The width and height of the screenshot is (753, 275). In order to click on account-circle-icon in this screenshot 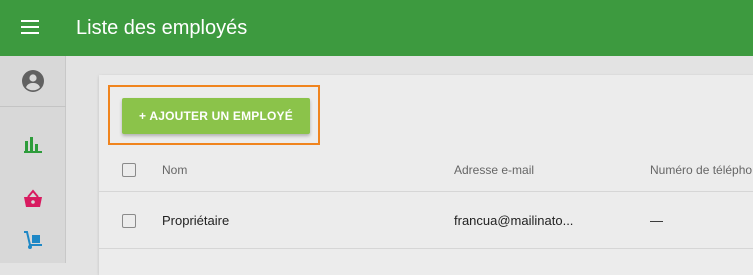, I will do `click(33, 81)`.